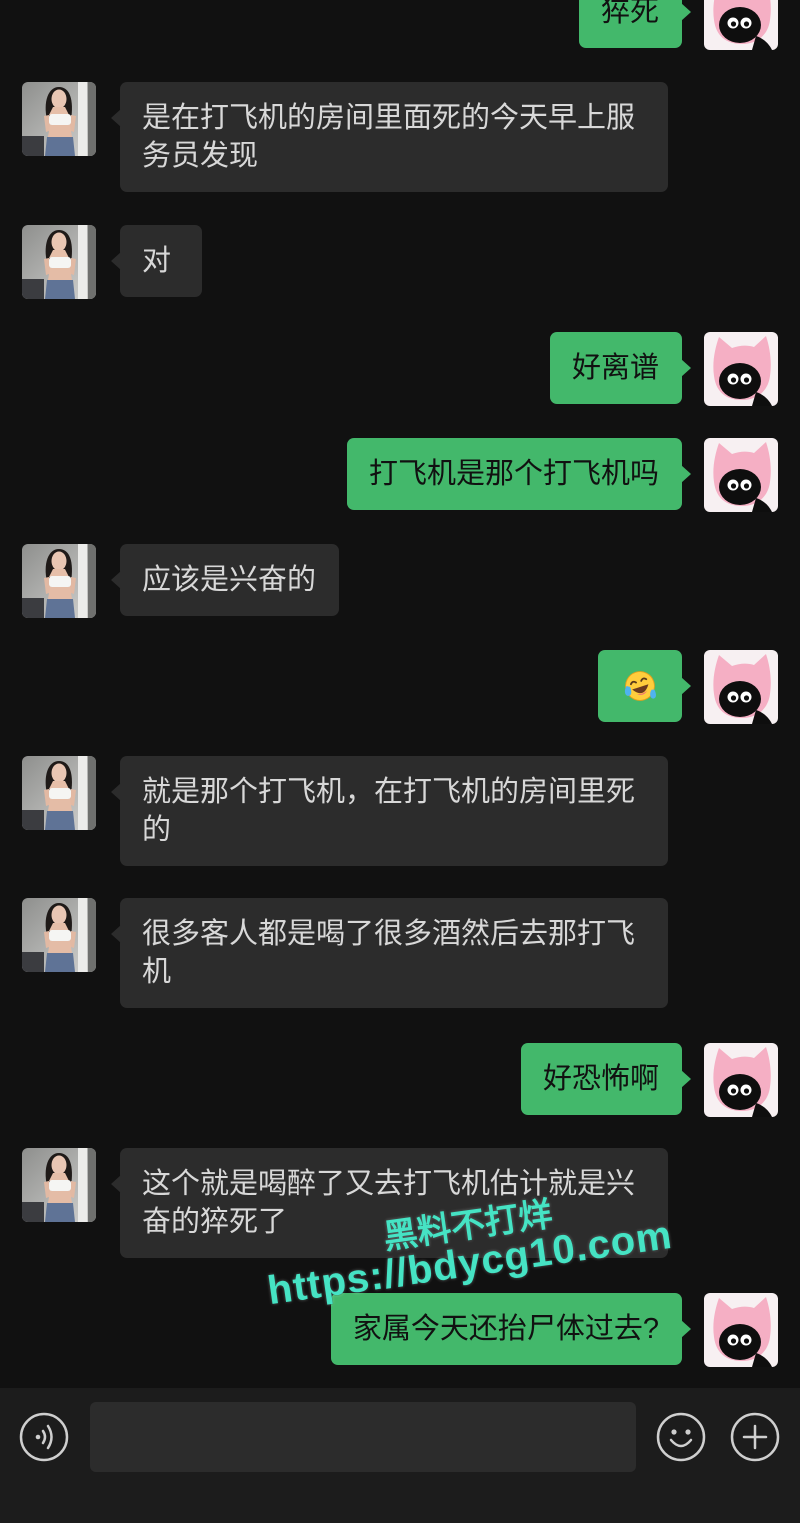 Image resolution: width=800 pixels, height=1523 pixels. I want to click on tears-of-joy-emoji-icon, so click(640, 686).